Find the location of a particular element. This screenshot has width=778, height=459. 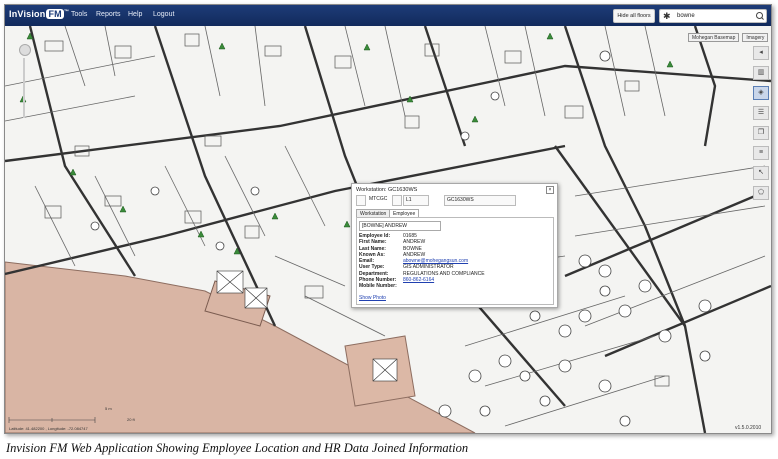

show-photo-link: Show Photo is located at coordinates (372, 298).